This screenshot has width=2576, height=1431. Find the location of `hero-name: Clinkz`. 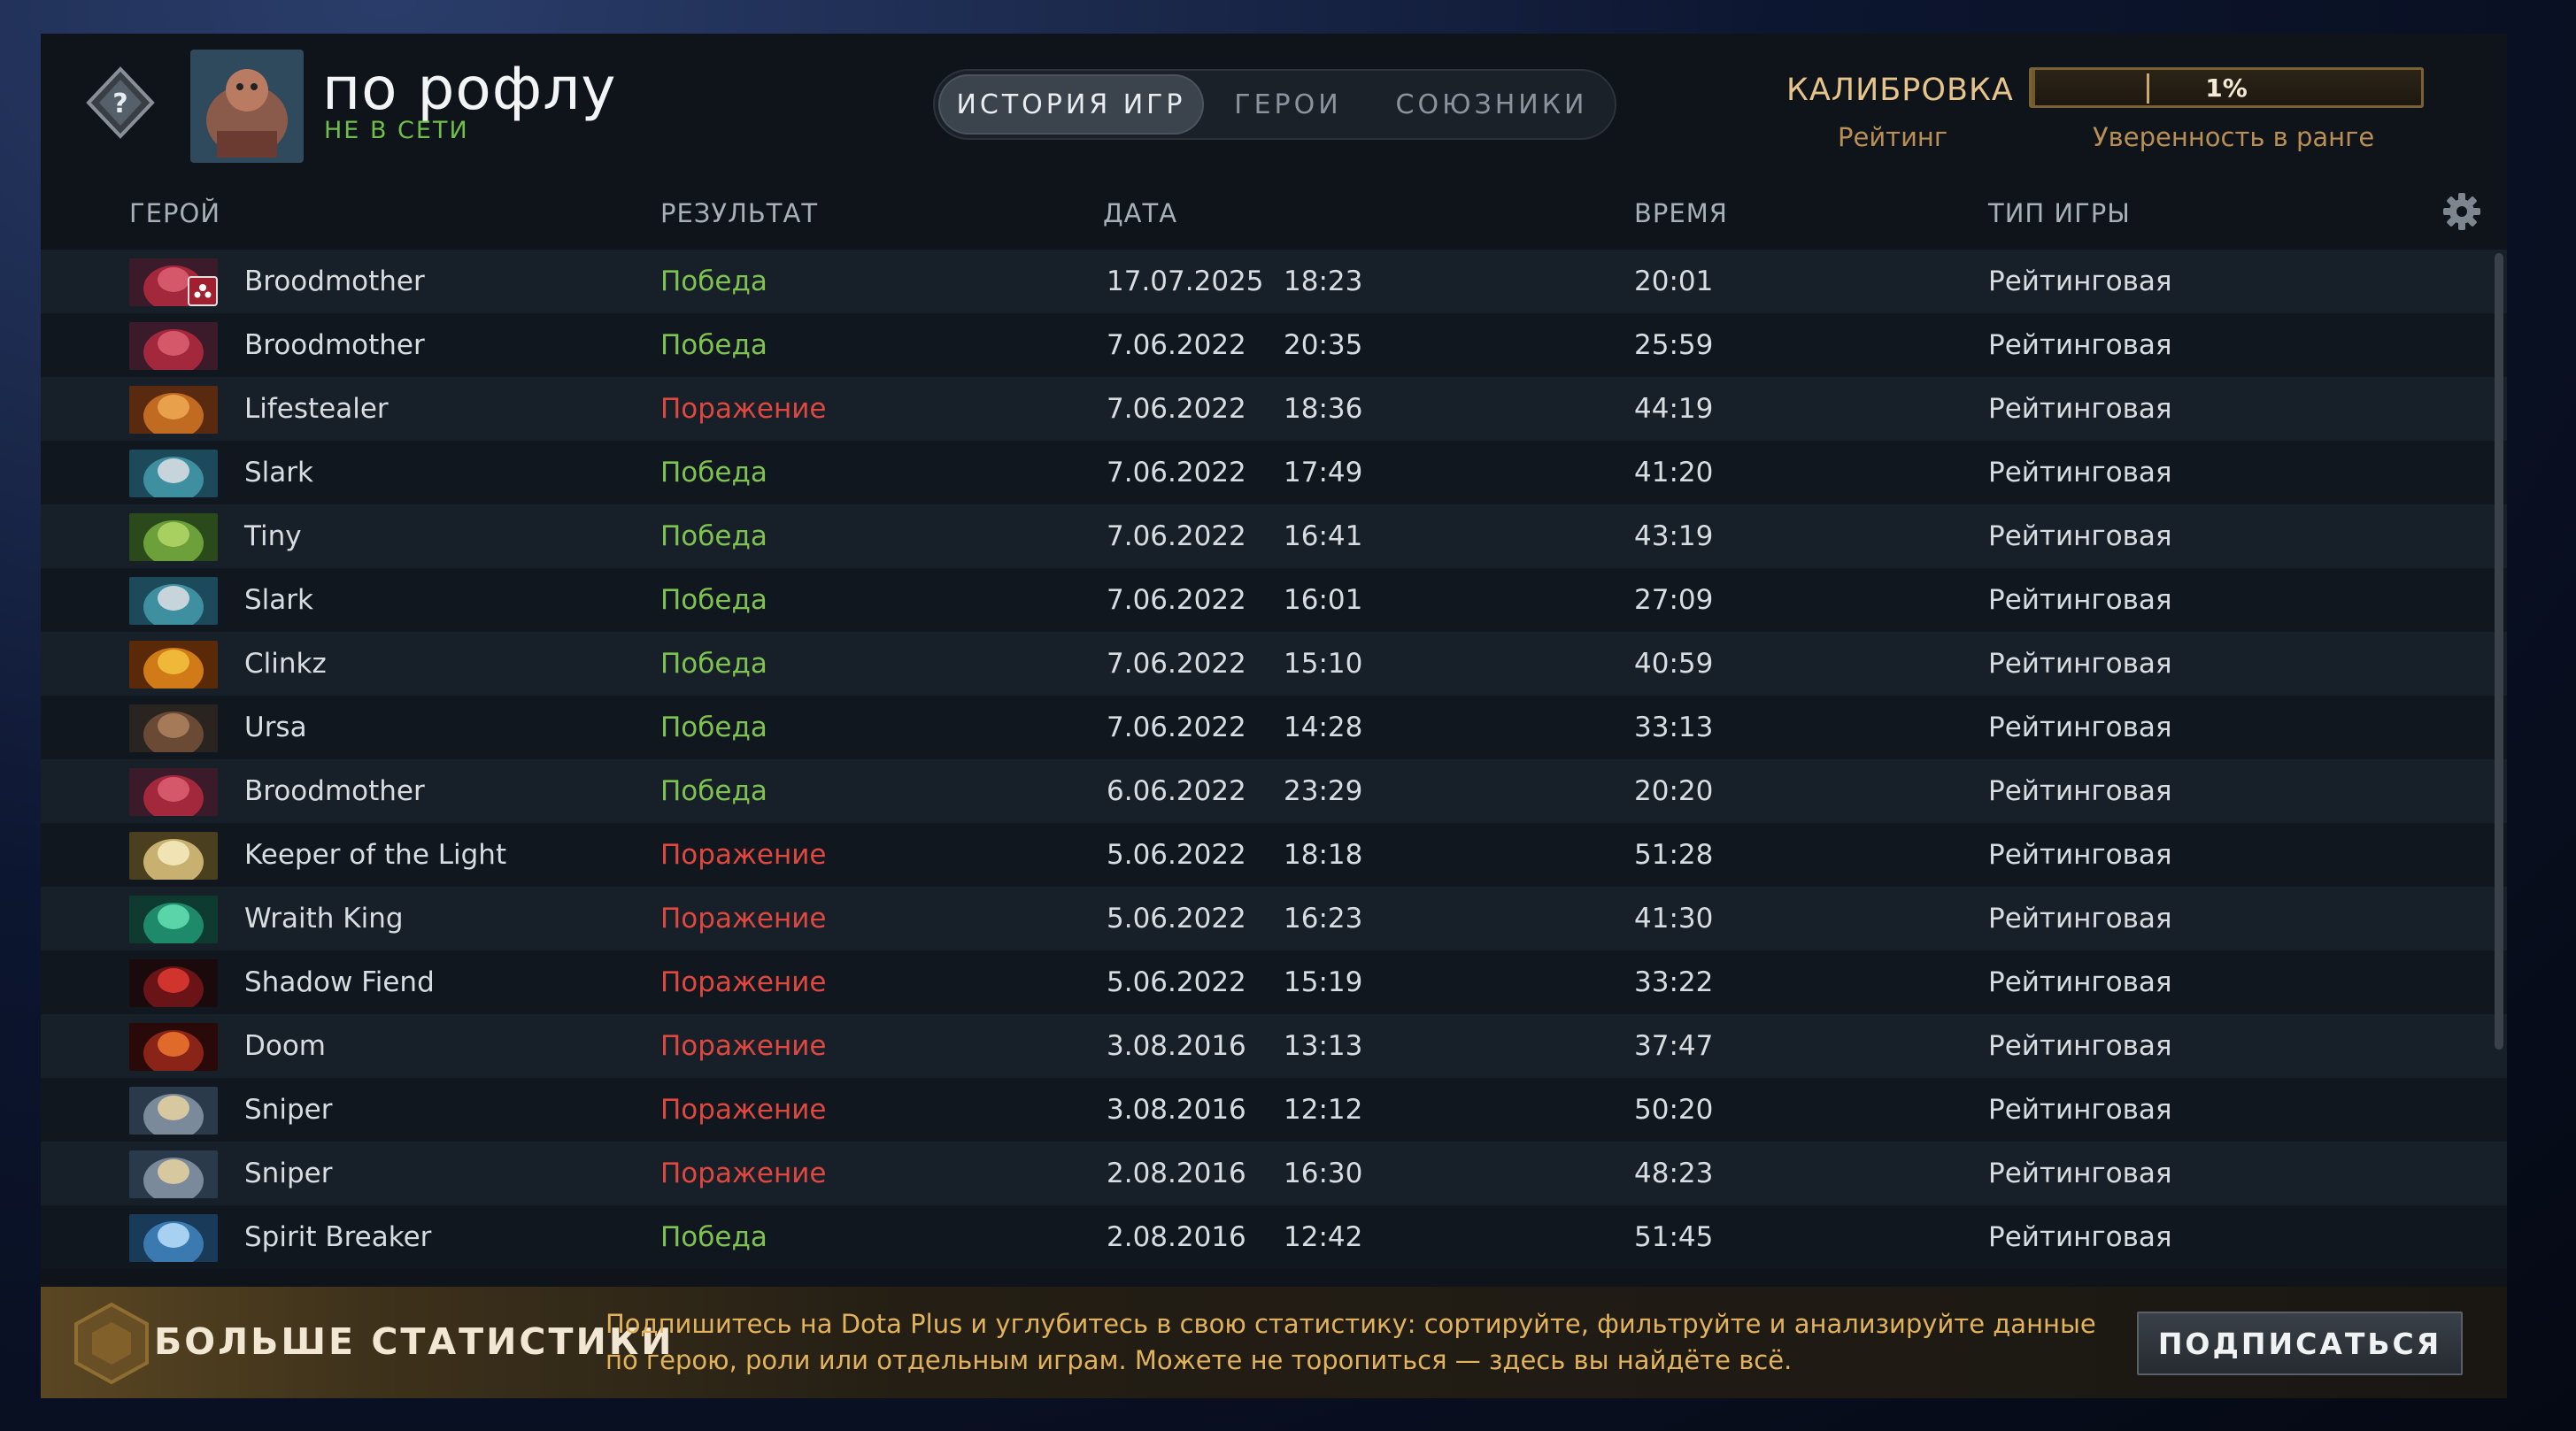

hero-name: Clinkz is located at coordinates (285, 664).